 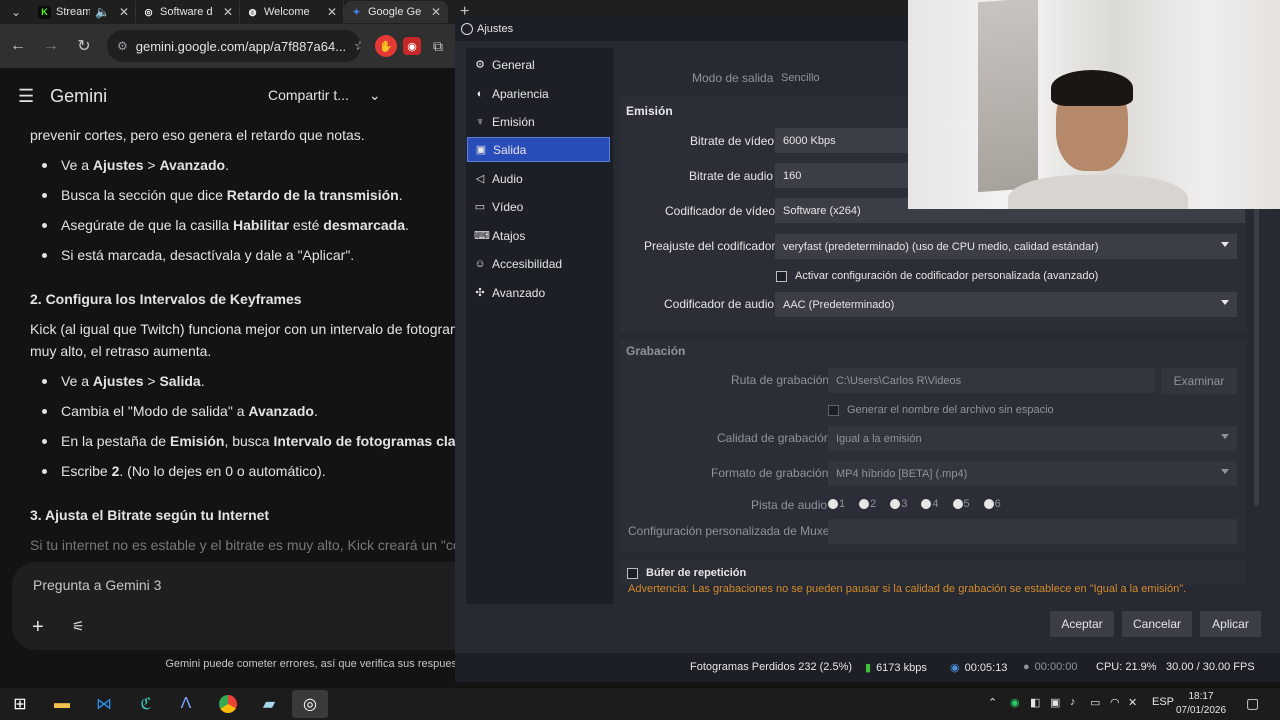 I want to click on bitrate-indicator: ▮ 6173 kbps, so click(x=896, y=668).